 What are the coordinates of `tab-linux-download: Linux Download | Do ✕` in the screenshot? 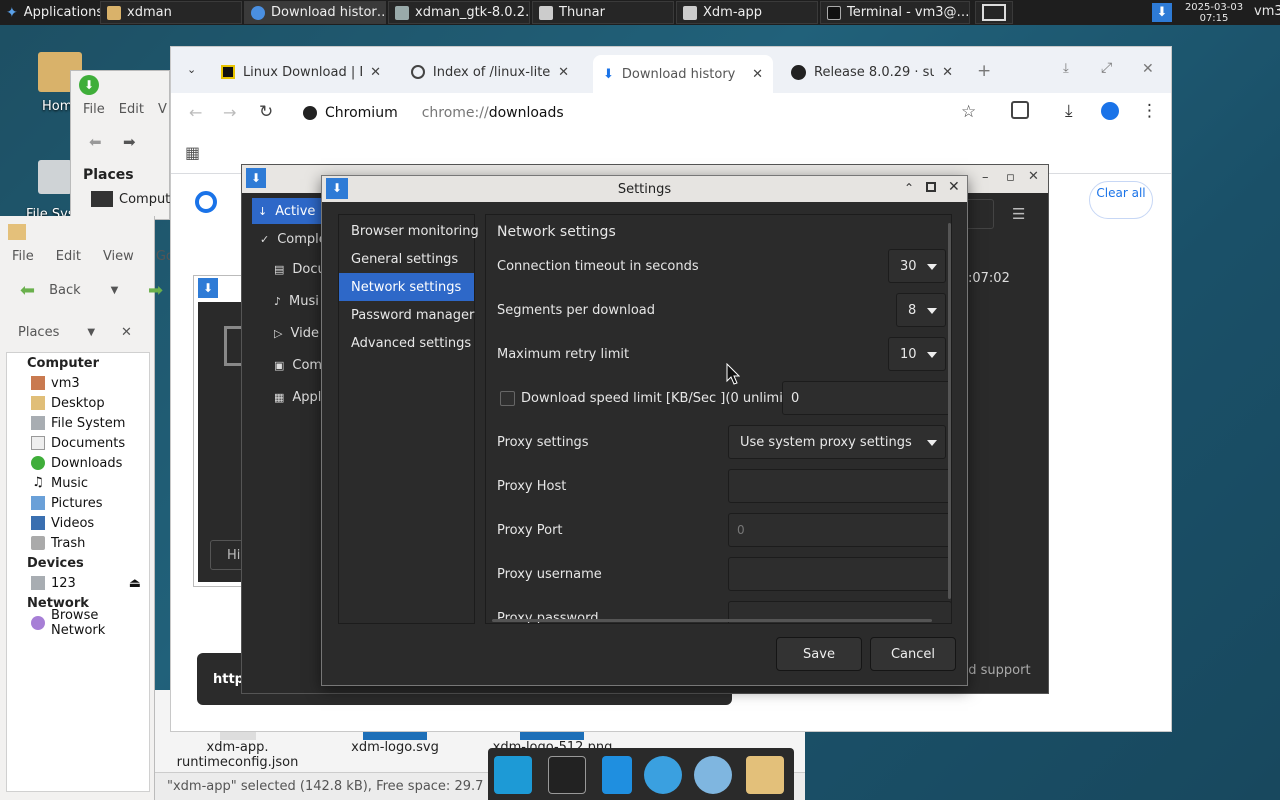 It's located at (301, 72).